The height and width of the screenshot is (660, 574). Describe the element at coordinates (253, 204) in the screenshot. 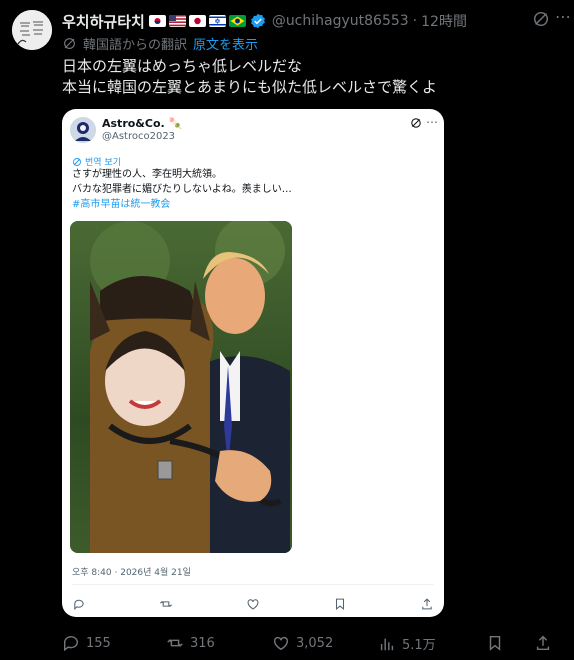

I see `quoted-hashtag: #高市早苗は統一教会` at that location.